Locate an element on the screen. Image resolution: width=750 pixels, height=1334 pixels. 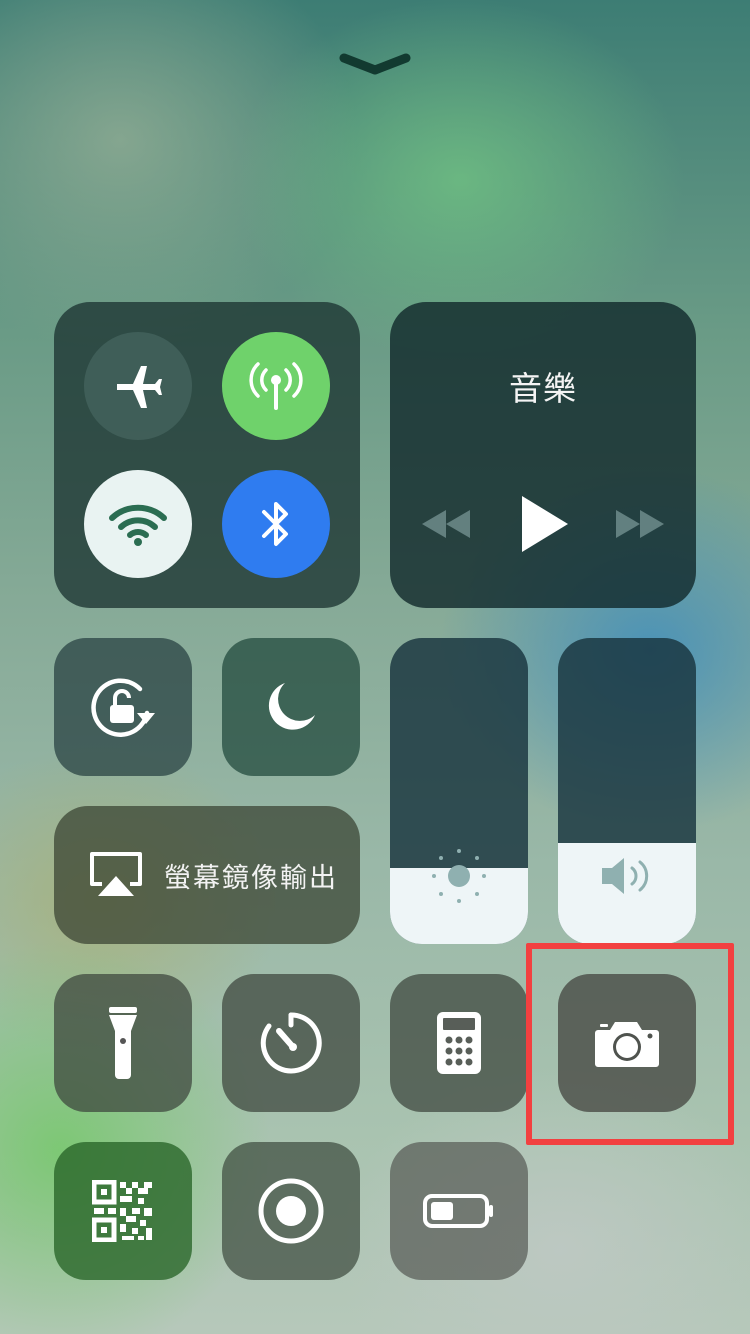
timer-button is located at coordinates (291, 1043).